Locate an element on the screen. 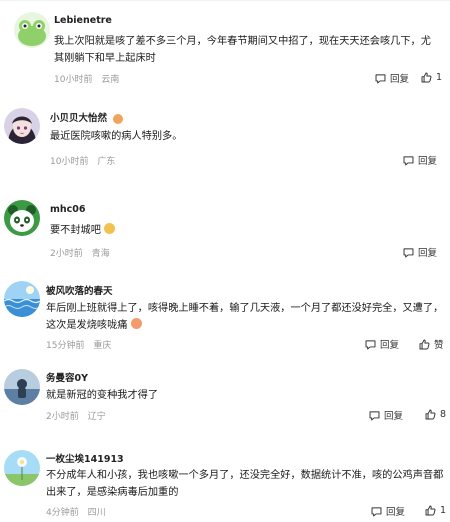 The height and width of the screenshot is (522, 450). comment-location: 四川 is located at coordinates (96, 513).